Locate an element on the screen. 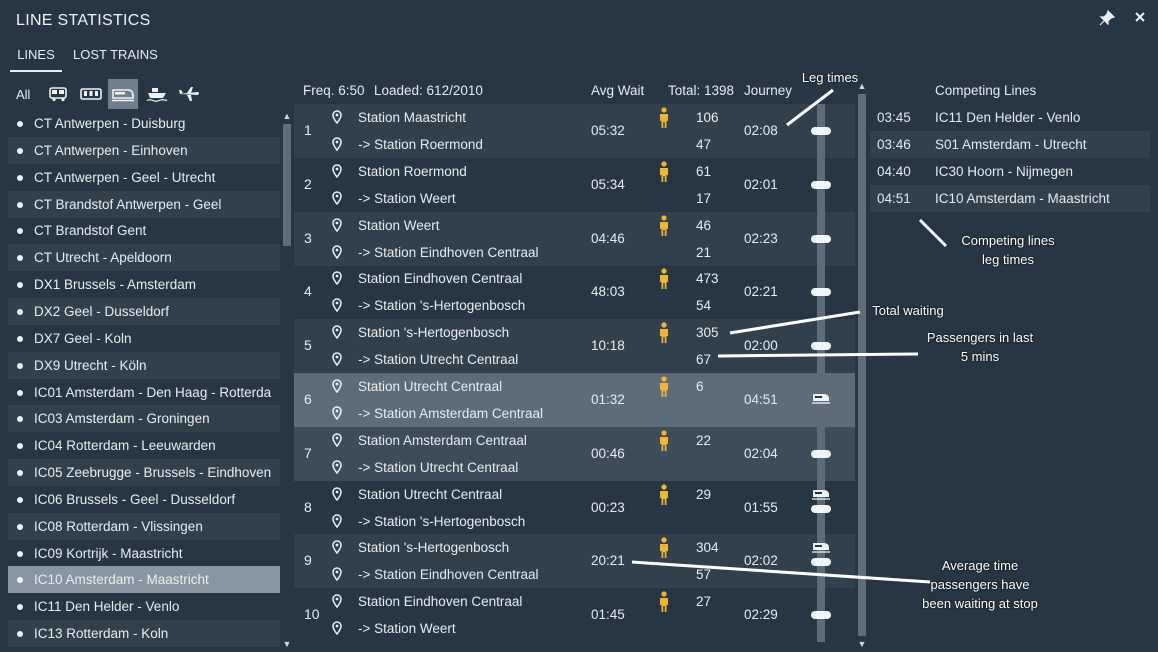 The height and width of the screenshot is (652, 1158). competing-line-name: IC11 Den Helder - Venlo is located at coordinates (1008, 117).